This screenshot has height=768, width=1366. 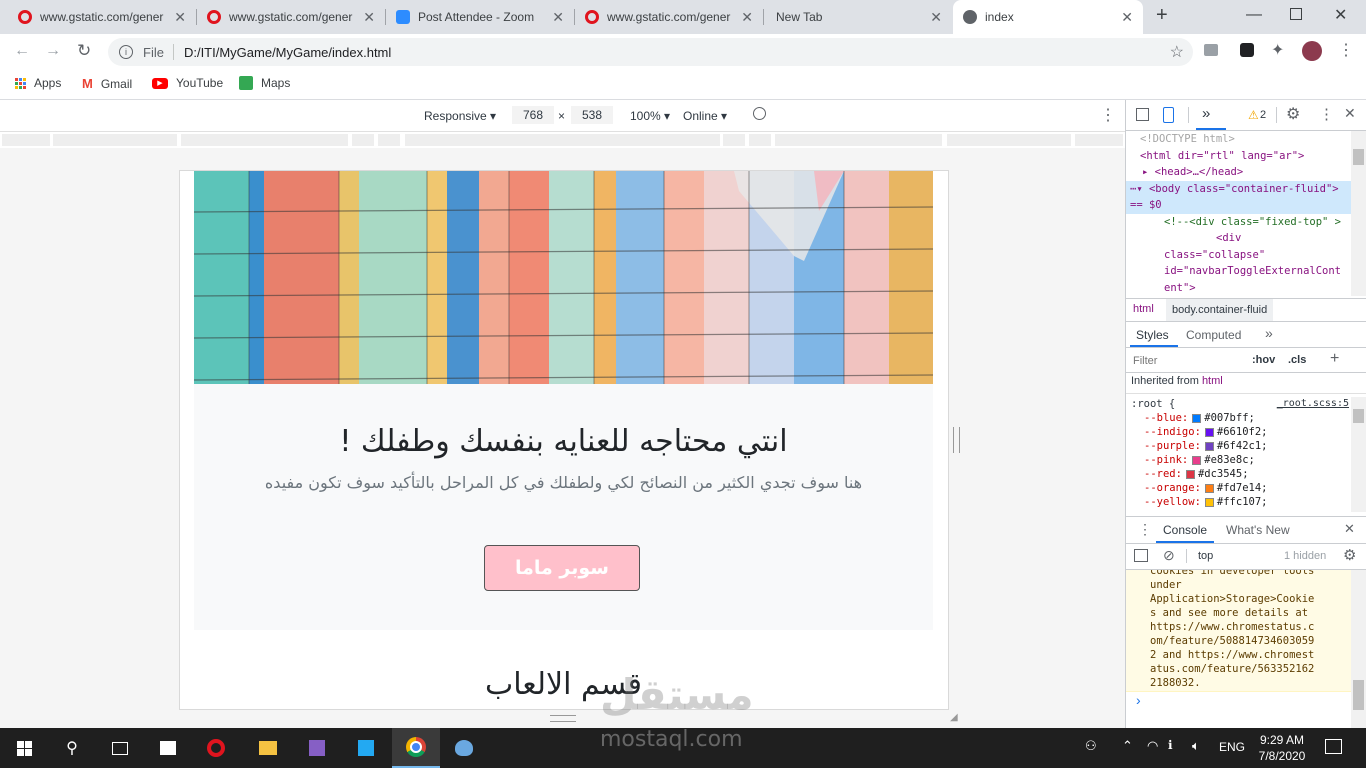 I want to click on extension-icon, so click(x=1247, y=50).